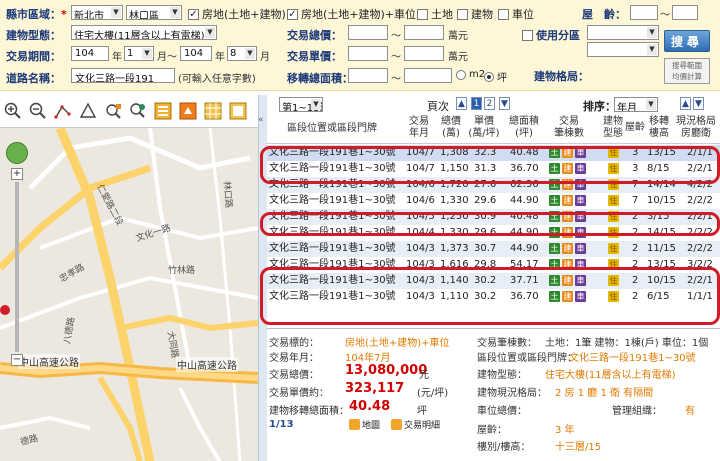 This screenshot has width=720, height=461. Describe the element at coordinates (428, 75) in the screenshot. I see `area-max-input` at that location.